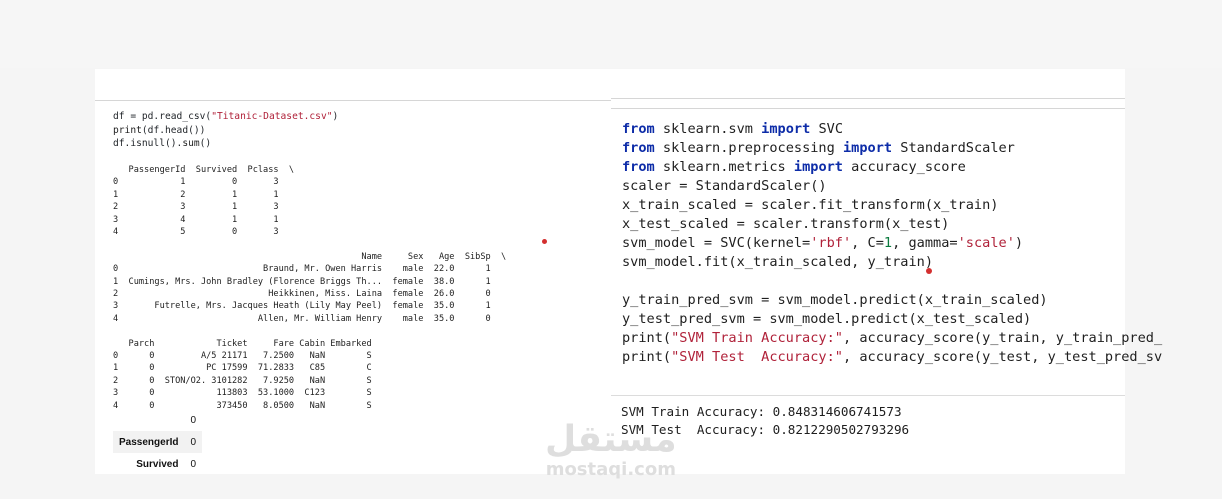 Image resolution: width=1222 pixels, height=499 pixels. I want to click on table-row: PassengerId 0, so click(158, 442).